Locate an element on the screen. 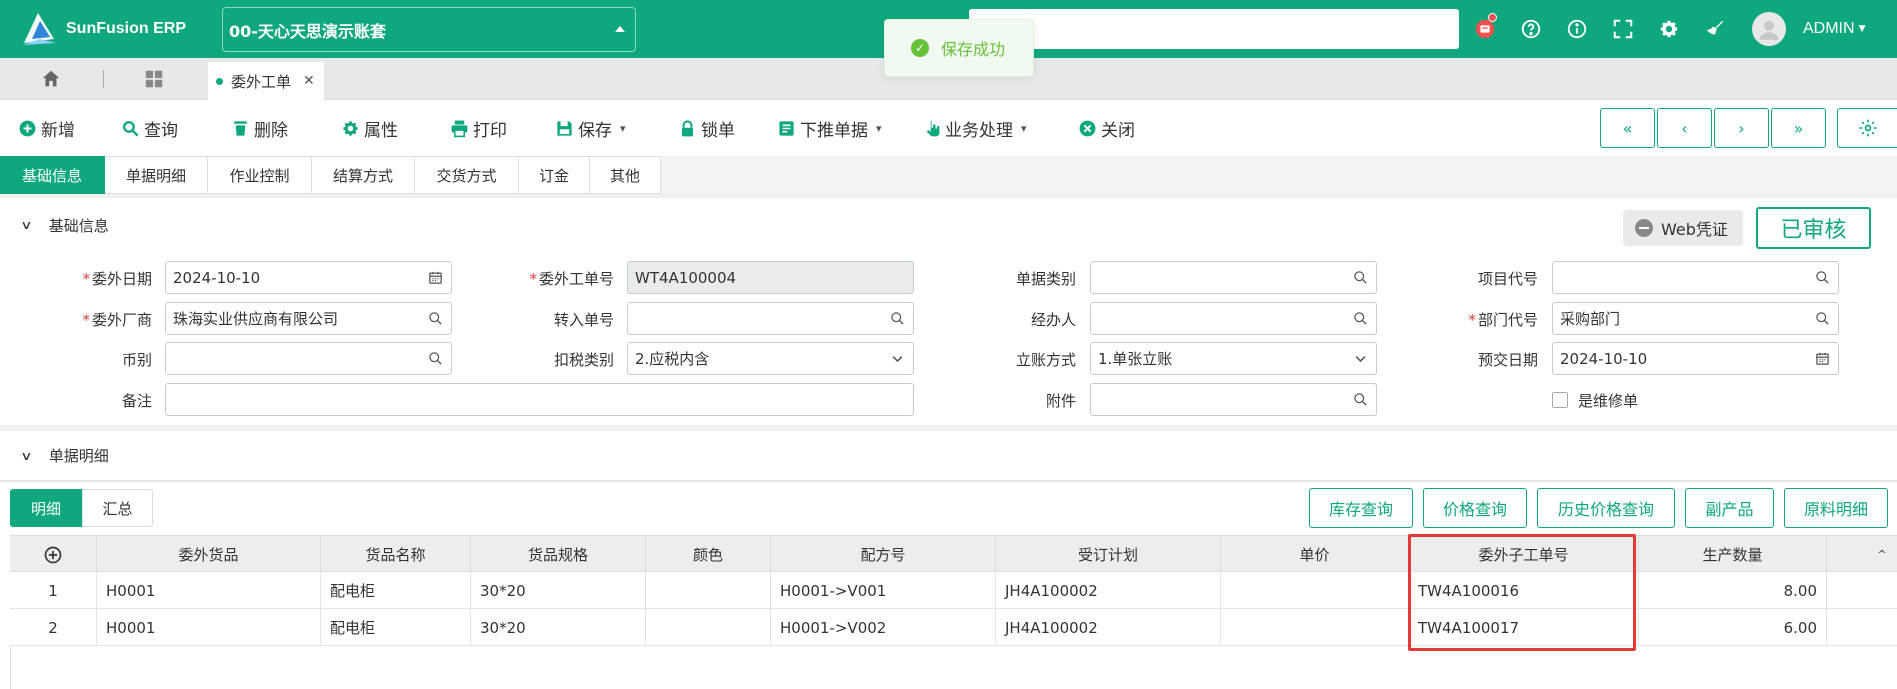  tab-settlement: 结算方式 is located at coordinates (363, 175).